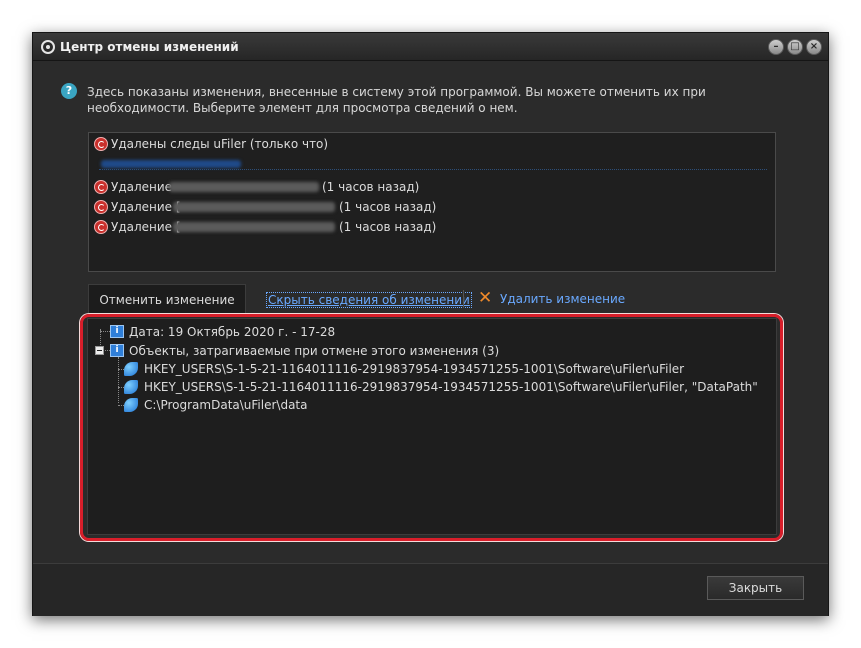 Image resolution: width=861 pixels, height=648 pixels. Describe the element at coordinates (369, 300) in the screenshot. I see `hide-details-link: Скрыть сведения об изменении` at that location.